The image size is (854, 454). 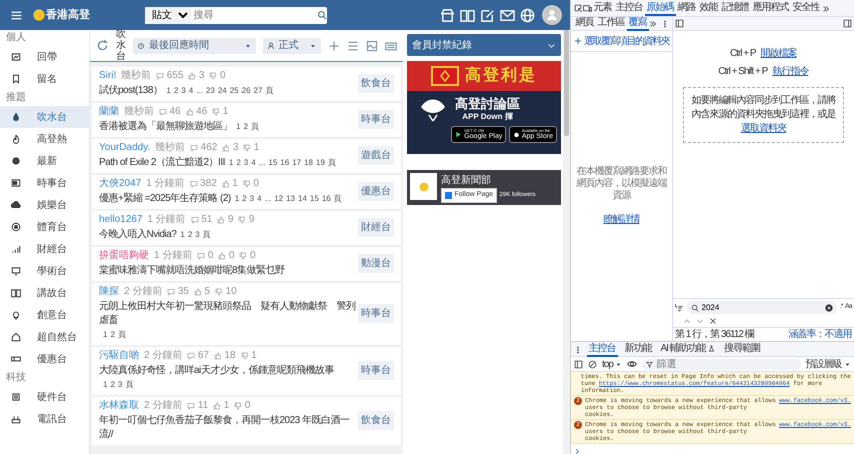 What do you see at coordinates (137, 235) in the screenshot?
I see `thread-title: 今晚入唔入Nvidia?` at bounding box center [137, 235].